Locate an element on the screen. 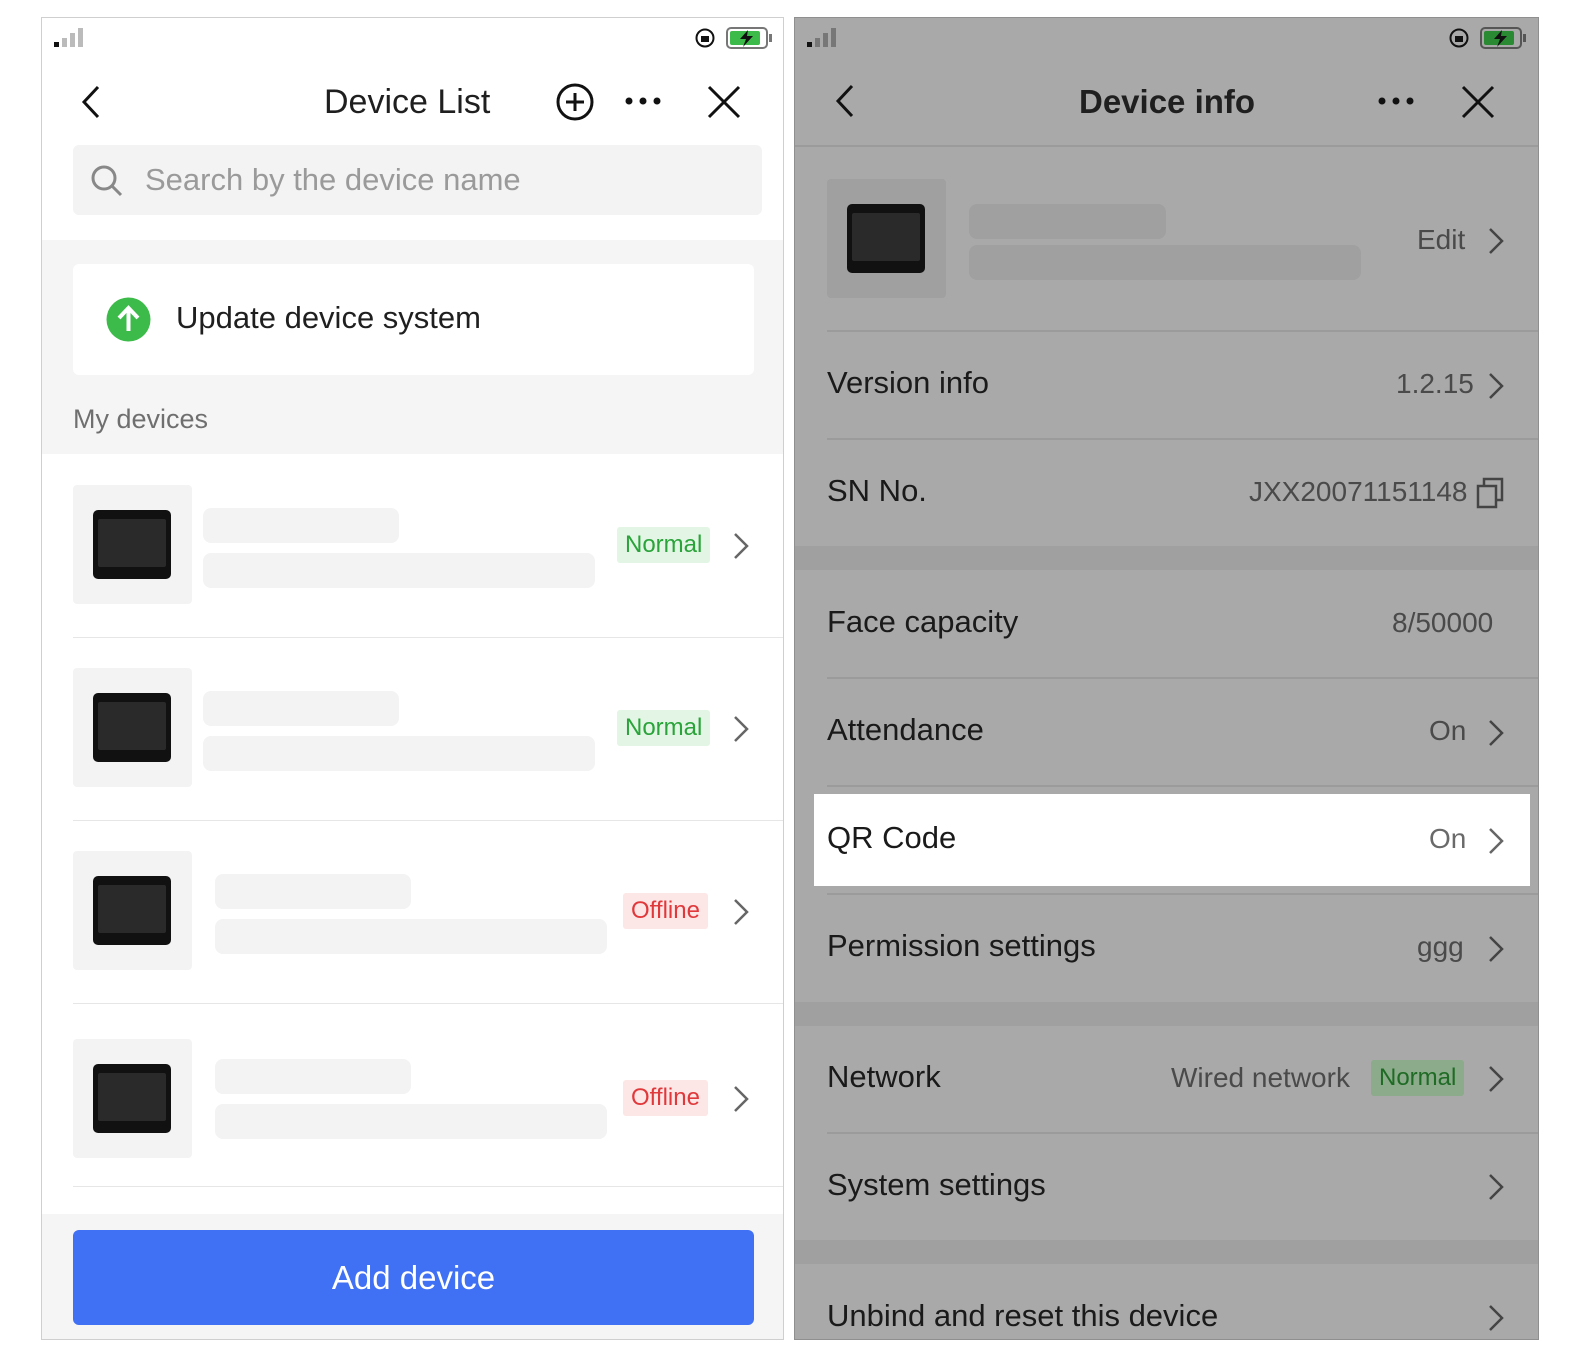 This screenshot has height=1368, width=1581. face-capacity-label: Face capacity is located at coordinates (923, 621).